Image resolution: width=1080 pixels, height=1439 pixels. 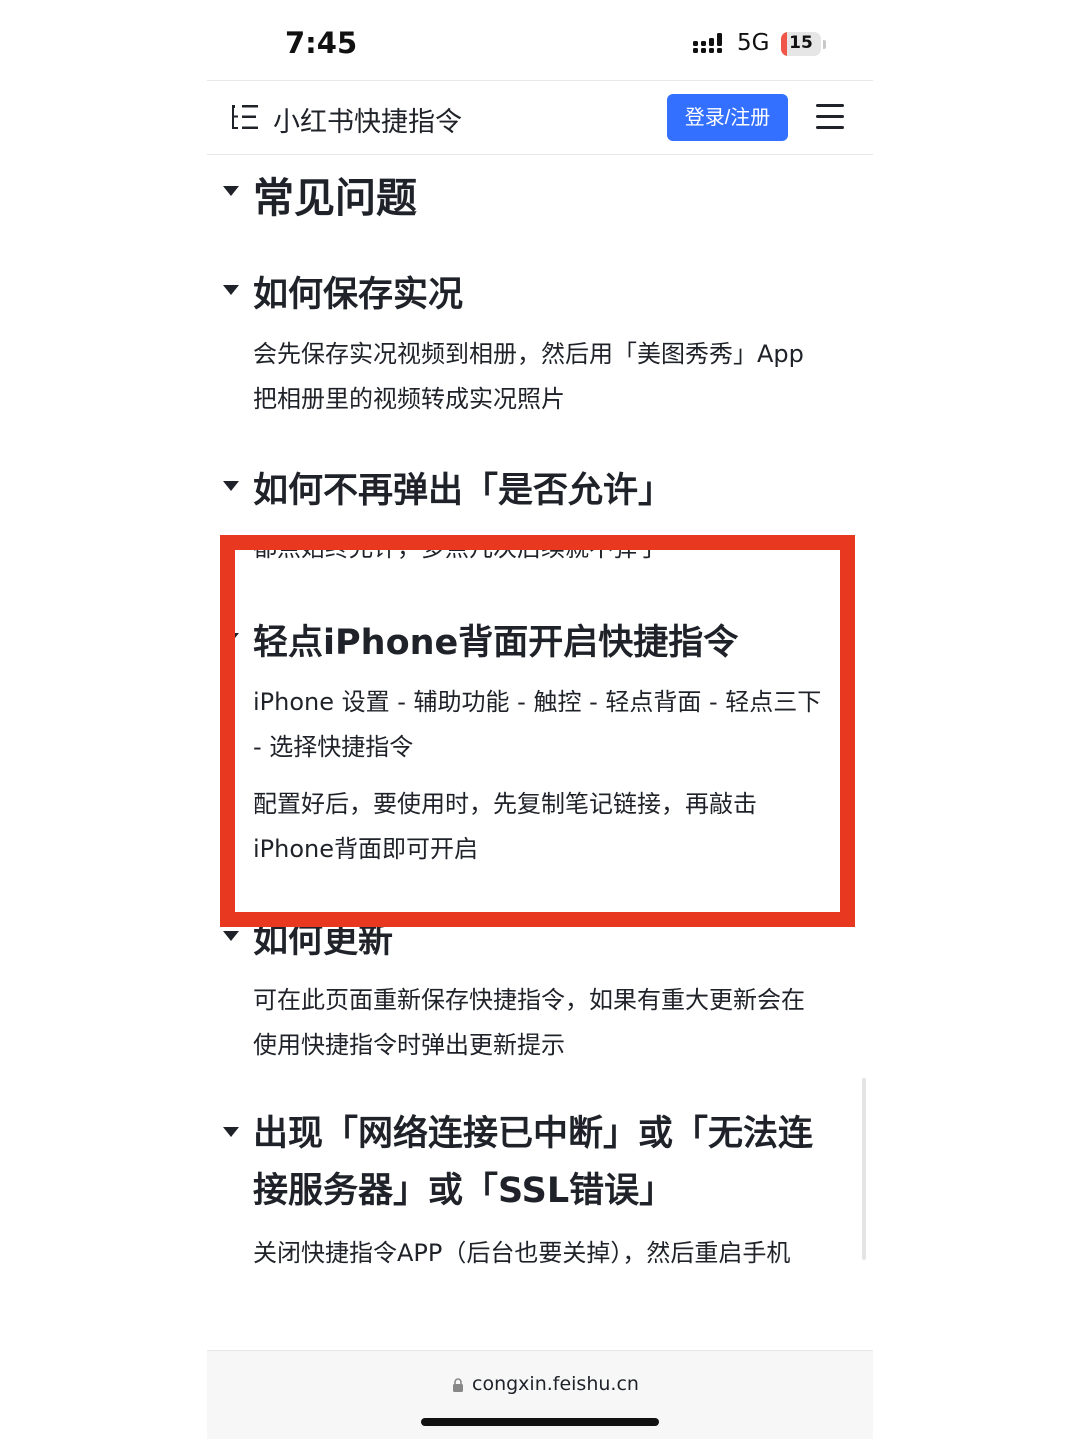 I want to click on home-indicator, so click(x=540, y=1422).